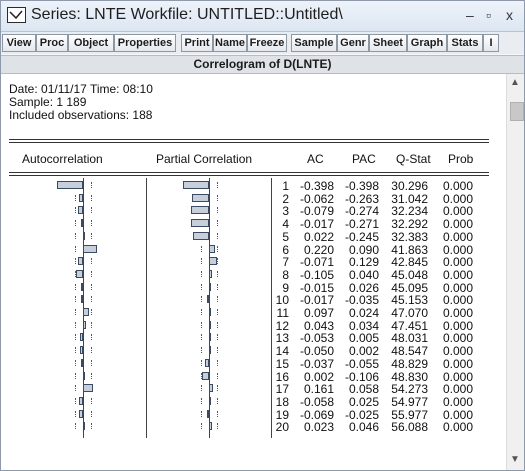 This screenshot has height=471, width=525. What do you see at coordinates (267, 43) in the screenshot?
I see `freeze-button: Freeze` at bounding box center [267, 43].